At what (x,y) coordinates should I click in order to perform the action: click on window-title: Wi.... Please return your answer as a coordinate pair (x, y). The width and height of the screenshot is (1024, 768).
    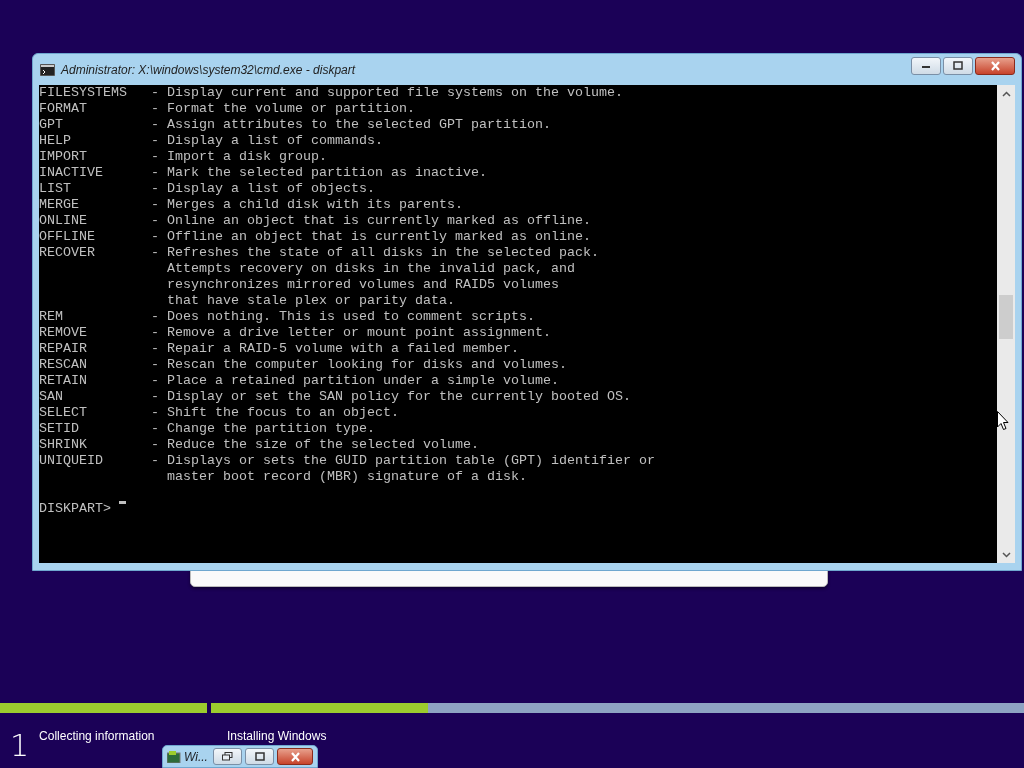
    Looking at the image, I should click on (196, 757).